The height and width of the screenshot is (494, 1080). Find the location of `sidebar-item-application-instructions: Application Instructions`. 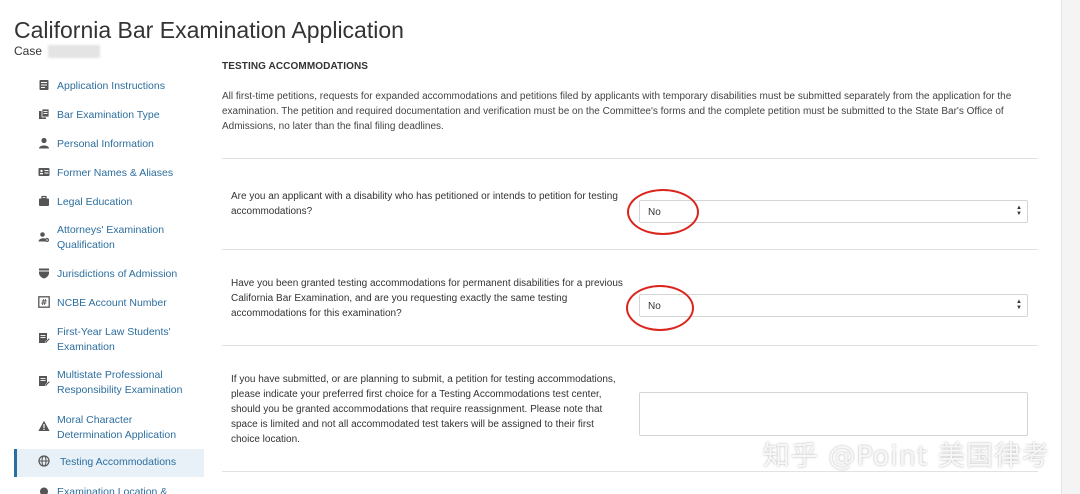

sidebar-item-application-instructions: Application Instructions is located at coordinates (109, 86).